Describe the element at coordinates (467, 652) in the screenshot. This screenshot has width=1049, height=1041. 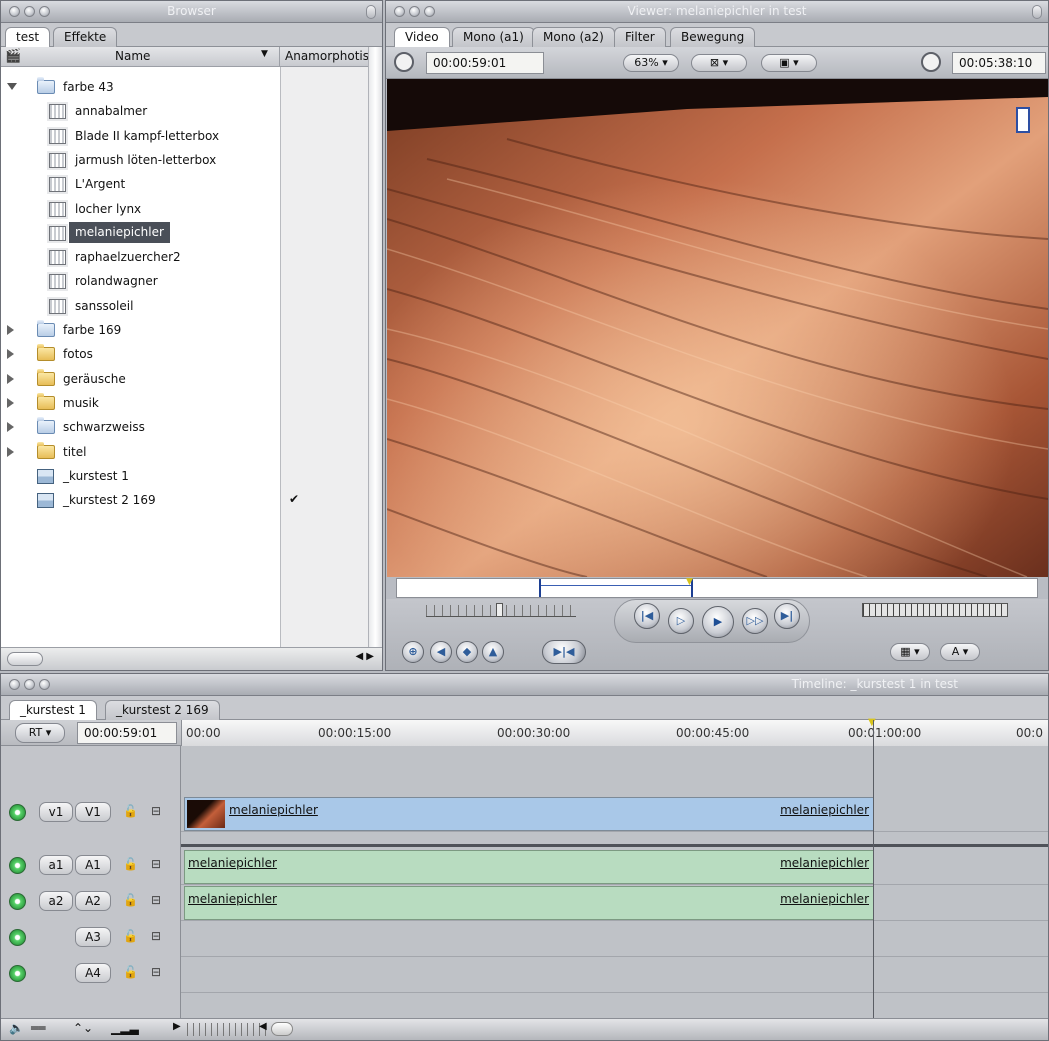
I see `add-keyframe-button: ◆` at that location.